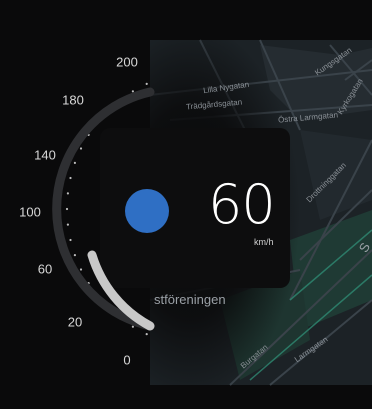  I want to click on speed-unit: km/h, so click(264, 242).